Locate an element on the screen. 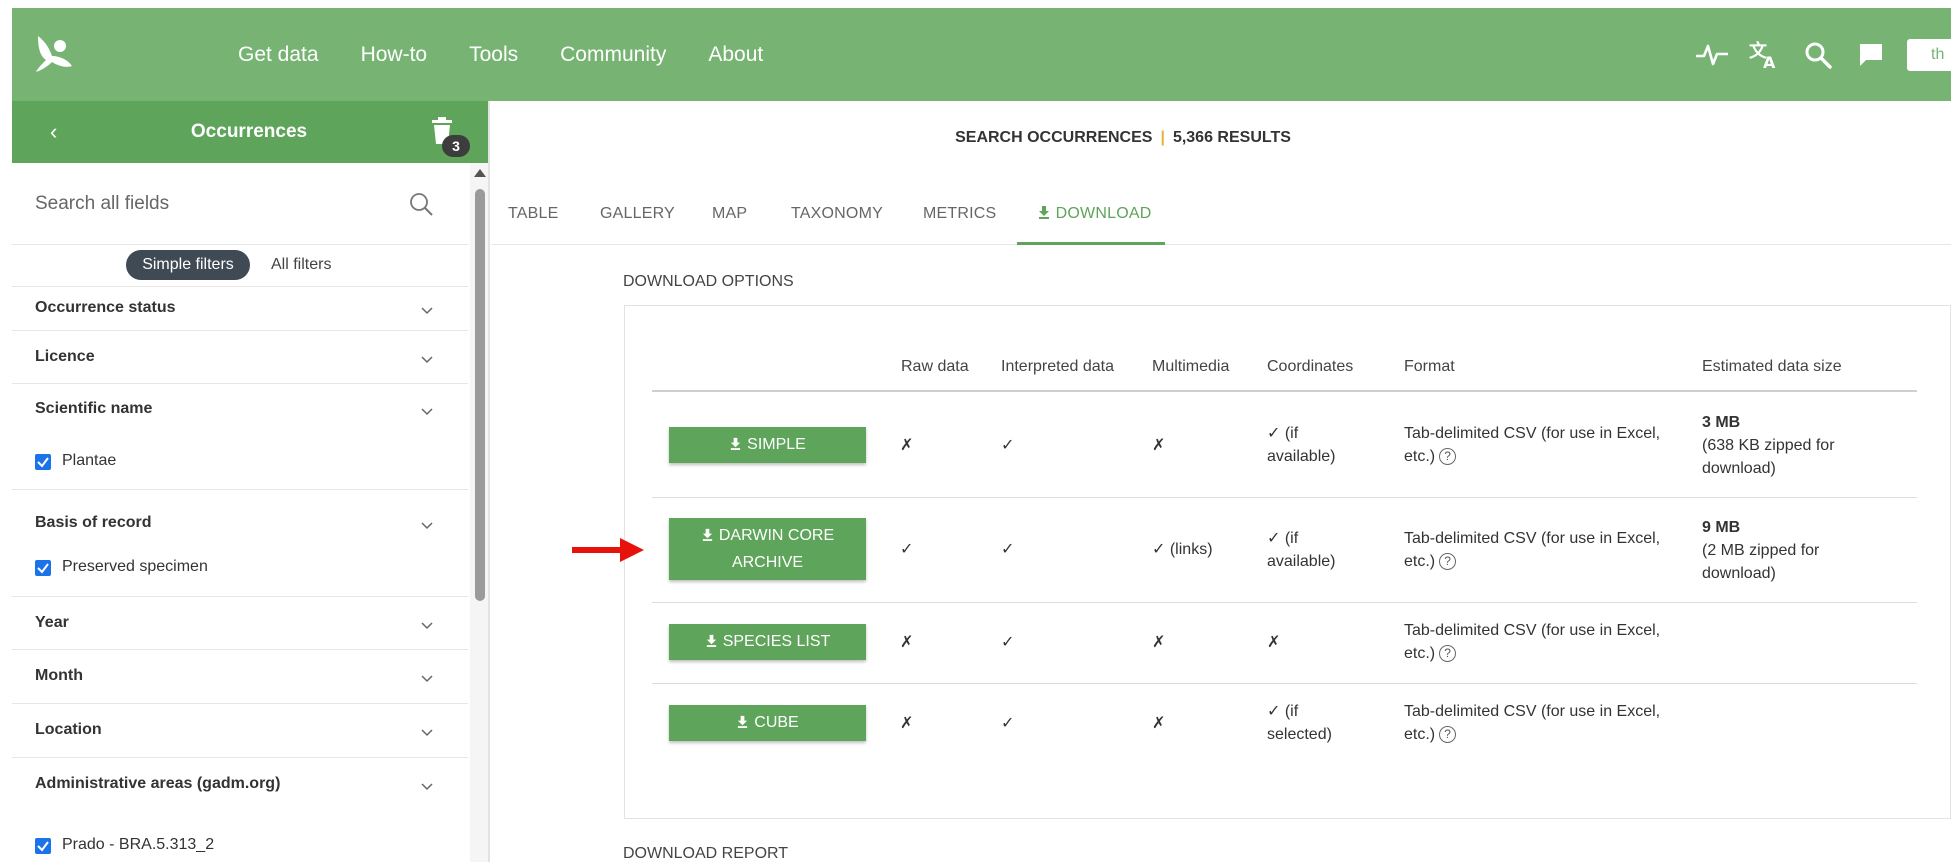 The width and height of the screenshot is (1951, 862). button-label: SIMPLE is located at coordinates (776, 444).